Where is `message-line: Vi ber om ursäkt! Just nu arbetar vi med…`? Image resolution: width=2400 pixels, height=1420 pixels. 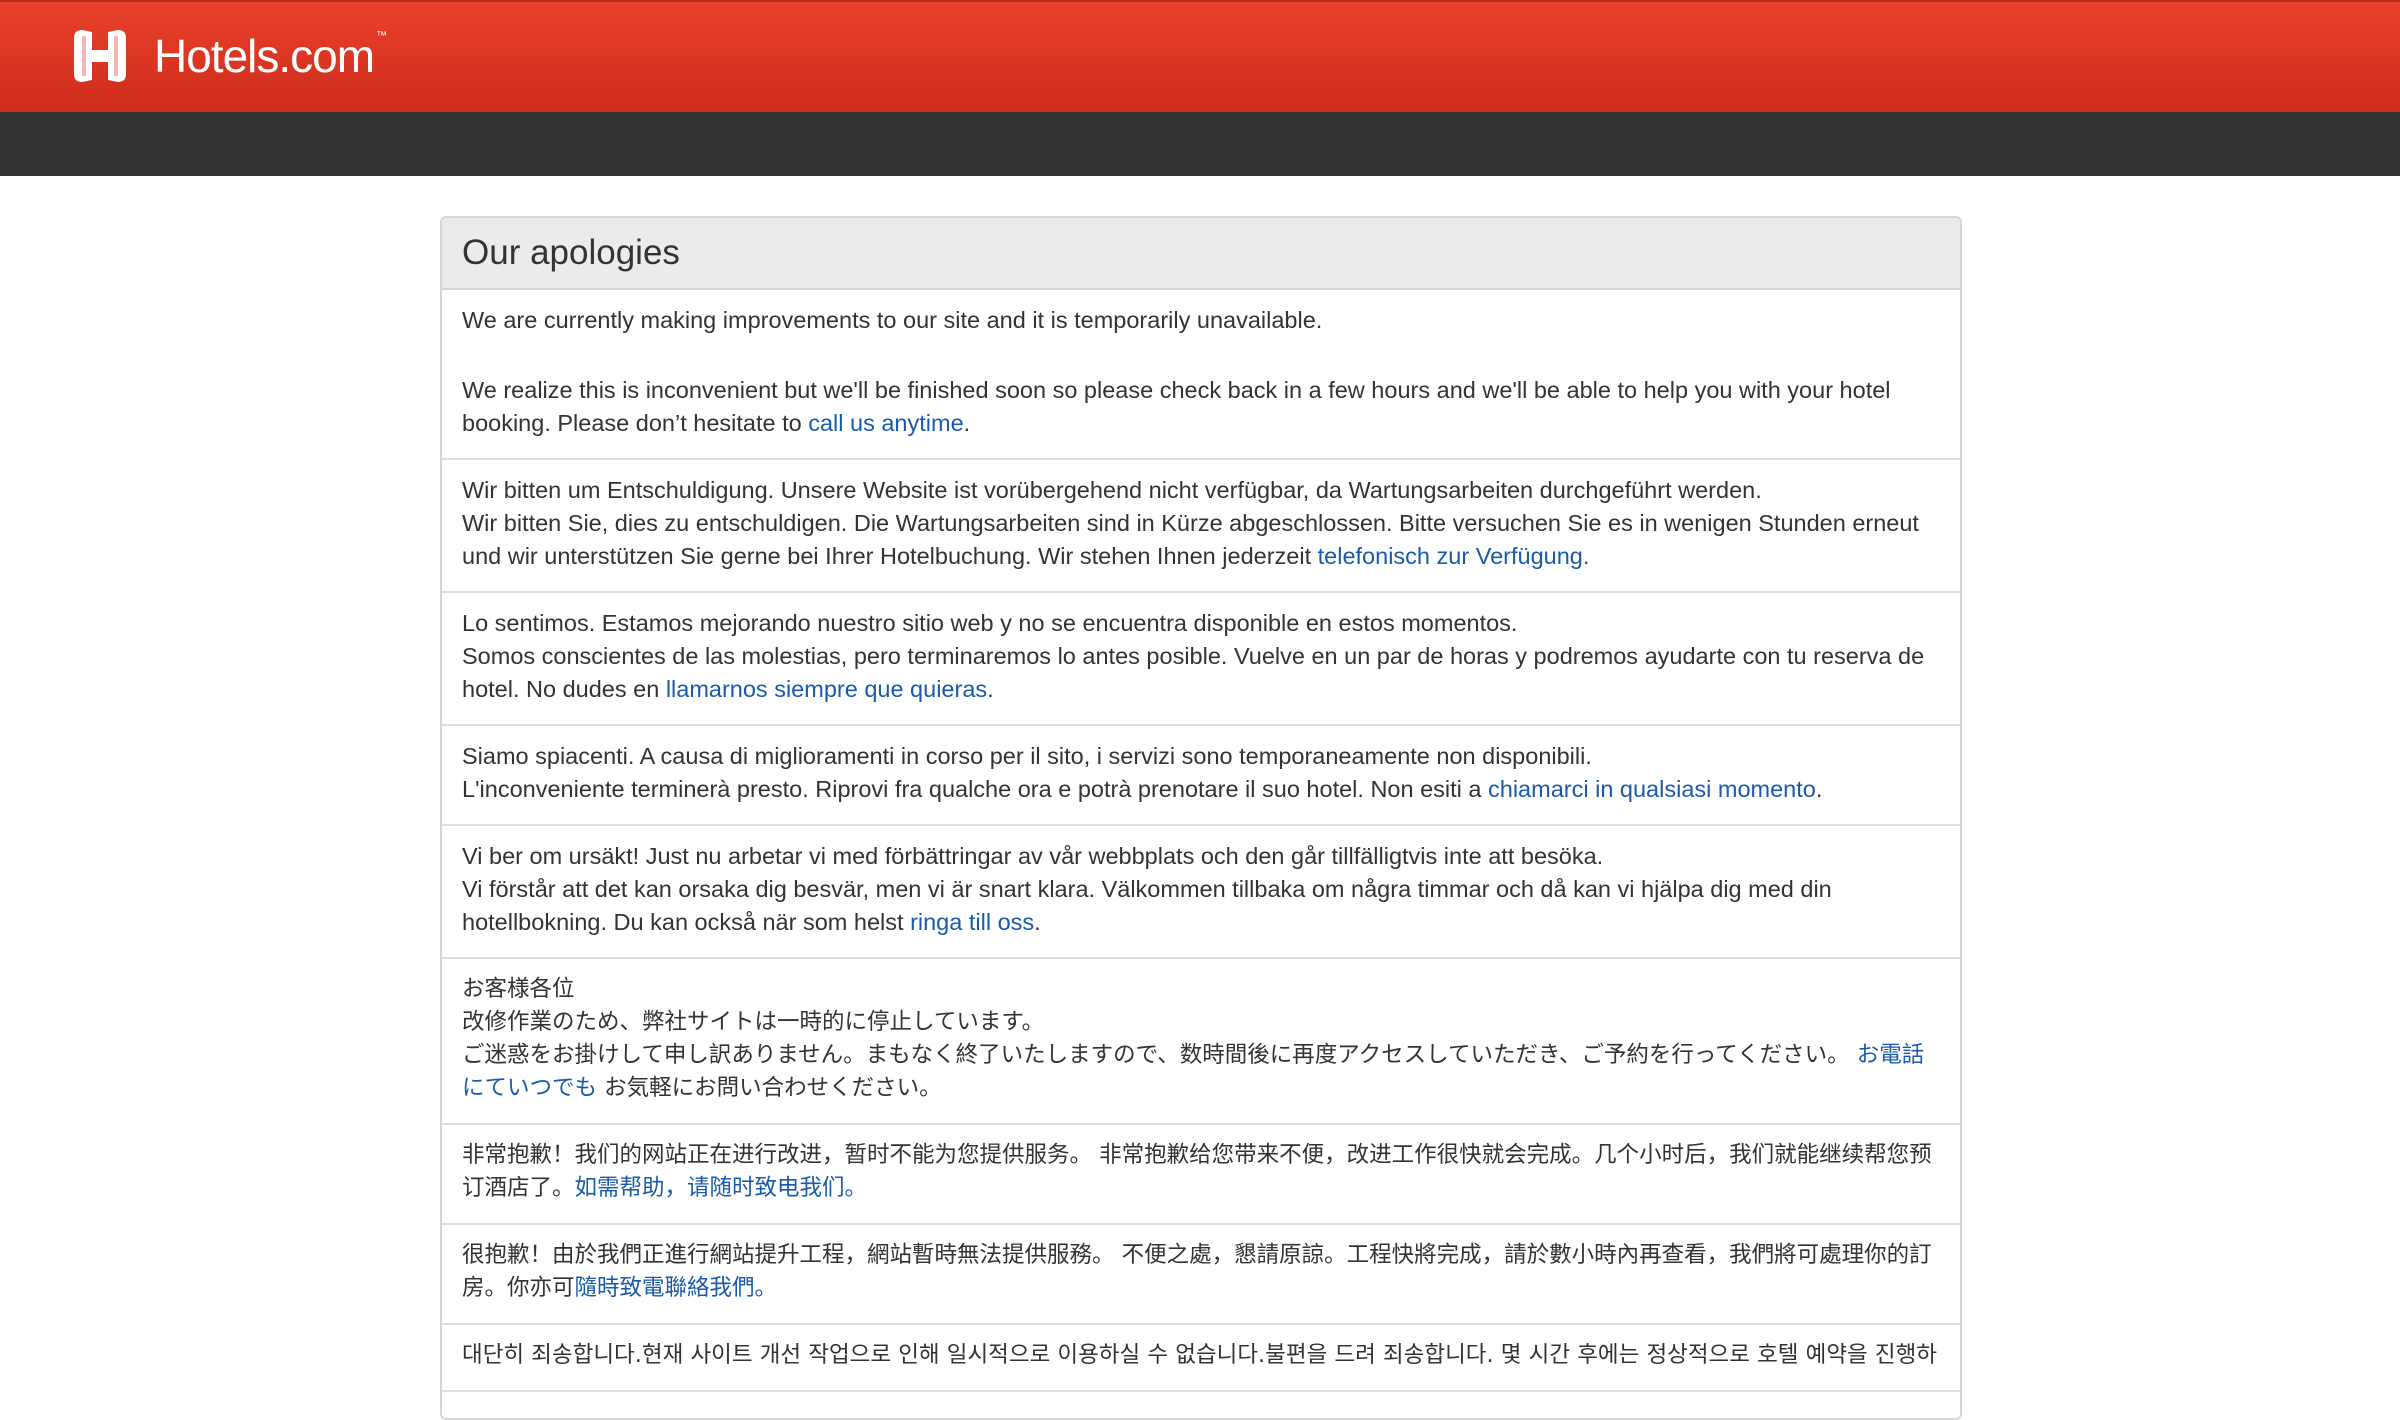
message-line: Vi ber om ursäkt! Just nu arbetar vi med… is located at coordinates (1033, 856).